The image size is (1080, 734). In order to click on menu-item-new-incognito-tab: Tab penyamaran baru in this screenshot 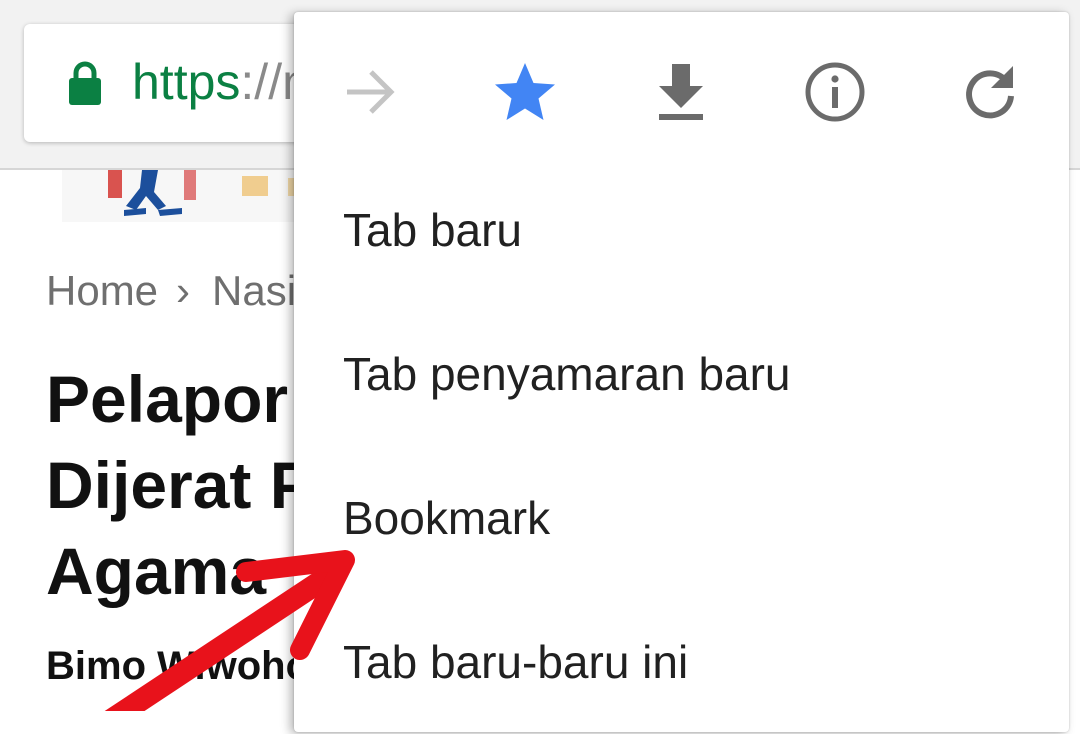, I will do `click(681, 374)`.